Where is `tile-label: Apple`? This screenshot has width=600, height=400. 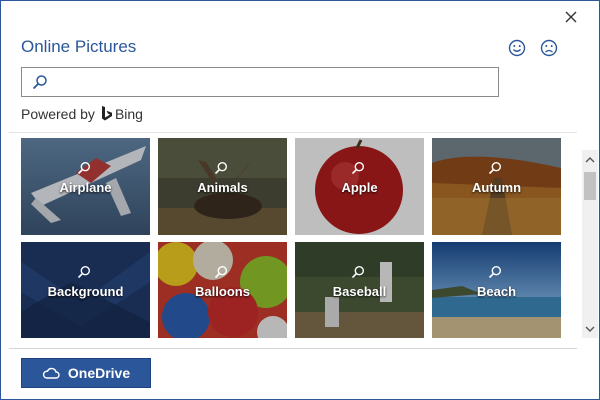 tile-label: Apple is located at coordinates (359, 187).